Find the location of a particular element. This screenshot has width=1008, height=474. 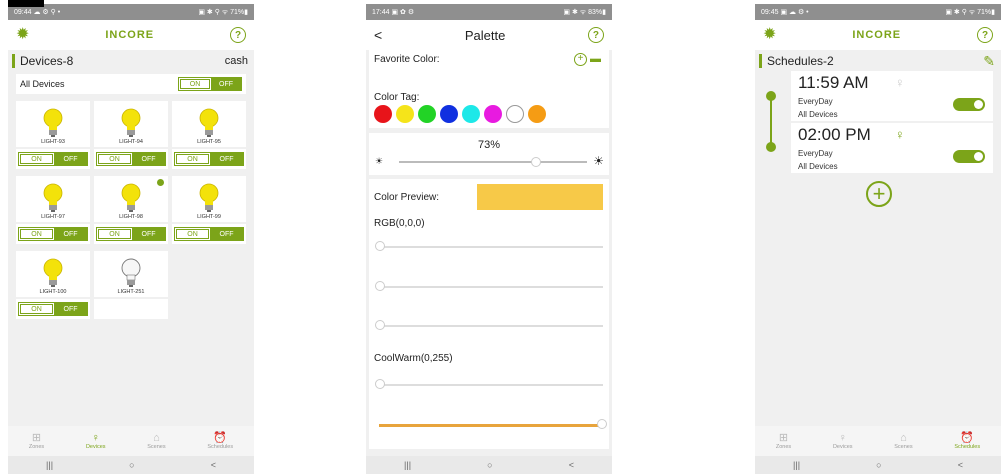

blue-knob is located at coordinates (380, 325).